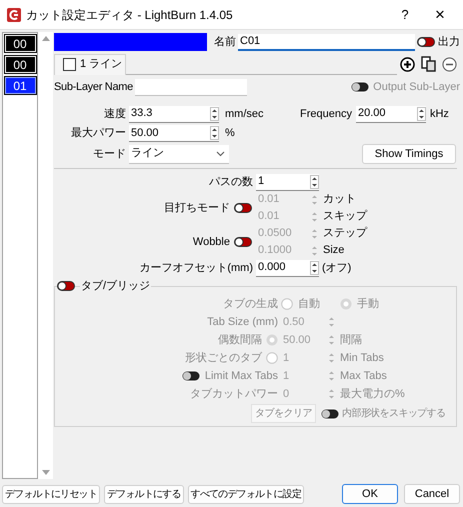 The width and height of the screenshot is (463, 507). I want to click on field-label: タブカットパワー, so click(234, 394).